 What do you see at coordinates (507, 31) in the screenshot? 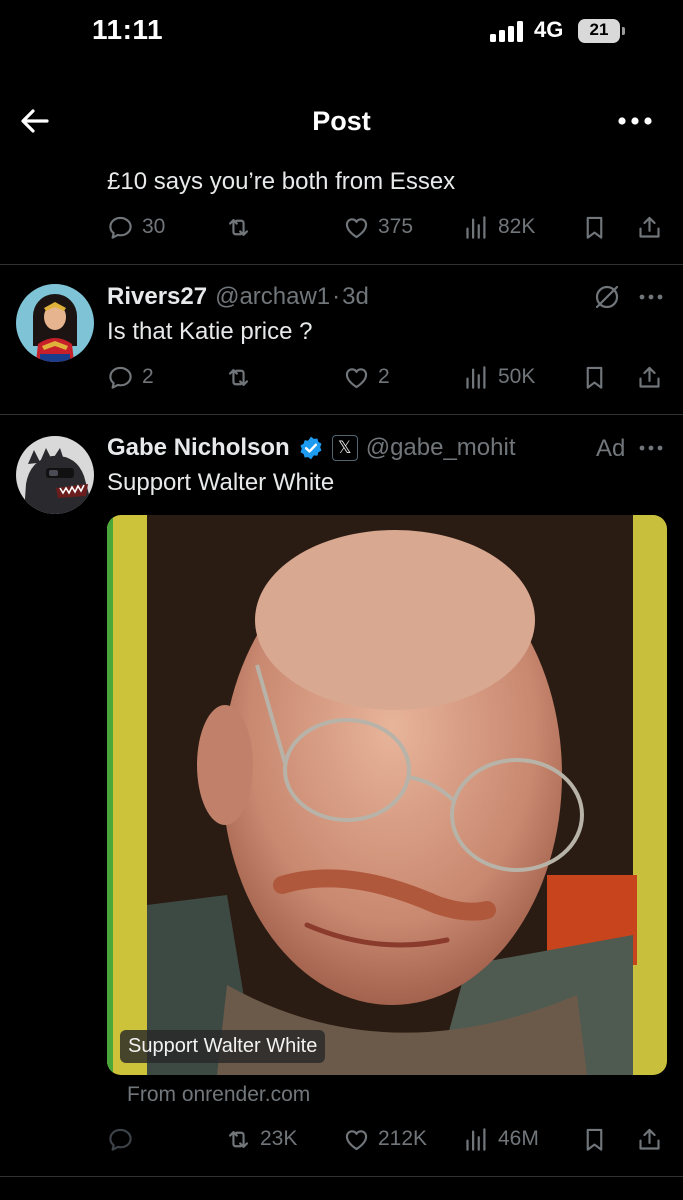
I see `signal-icon` at bounding box center [507, 31].